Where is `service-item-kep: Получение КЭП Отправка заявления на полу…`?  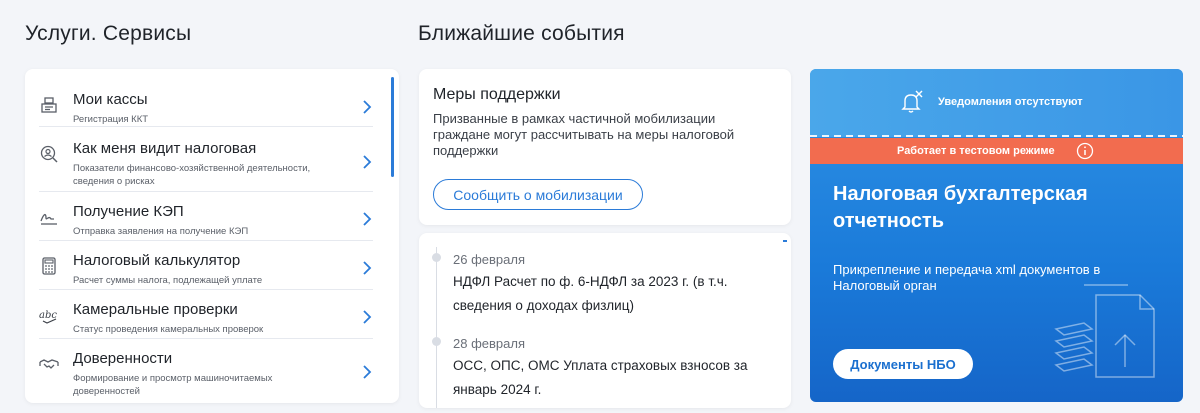
service-item-kep: Получение КЭП Отправка заявления на полу… is located at coordinates (206, 222).